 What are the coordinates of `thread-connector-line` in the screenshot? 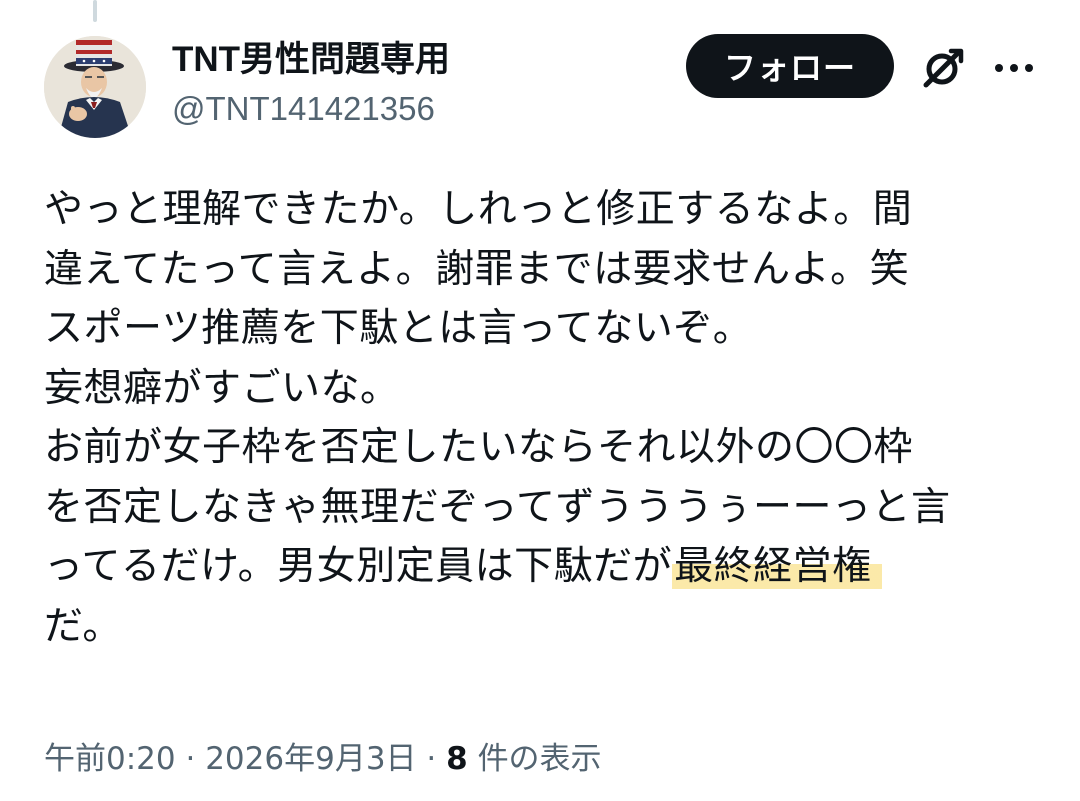 It's located at (95, 11).